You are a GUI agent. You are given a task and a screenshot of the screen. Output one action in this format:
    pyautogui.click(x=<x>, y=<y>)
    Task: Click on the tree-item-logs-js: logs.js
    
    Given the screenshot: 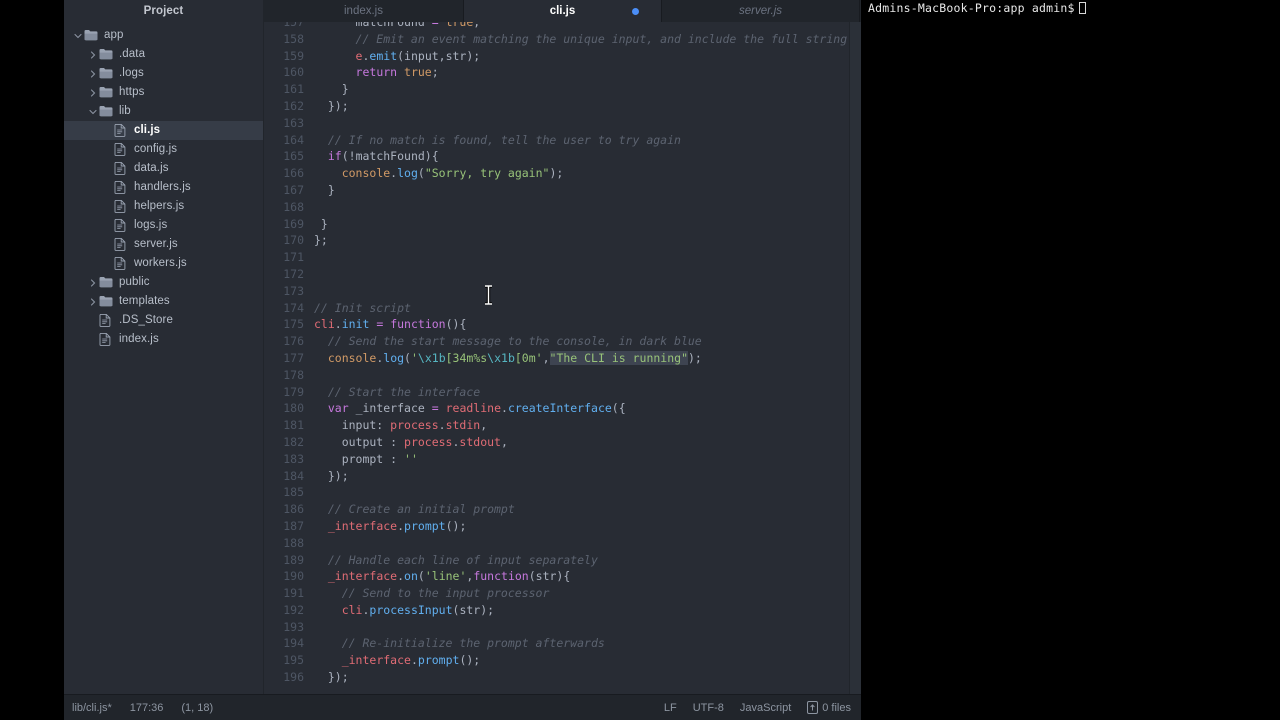 What is the action you would take?
    pyautogui.click(x=163, y=225)
    